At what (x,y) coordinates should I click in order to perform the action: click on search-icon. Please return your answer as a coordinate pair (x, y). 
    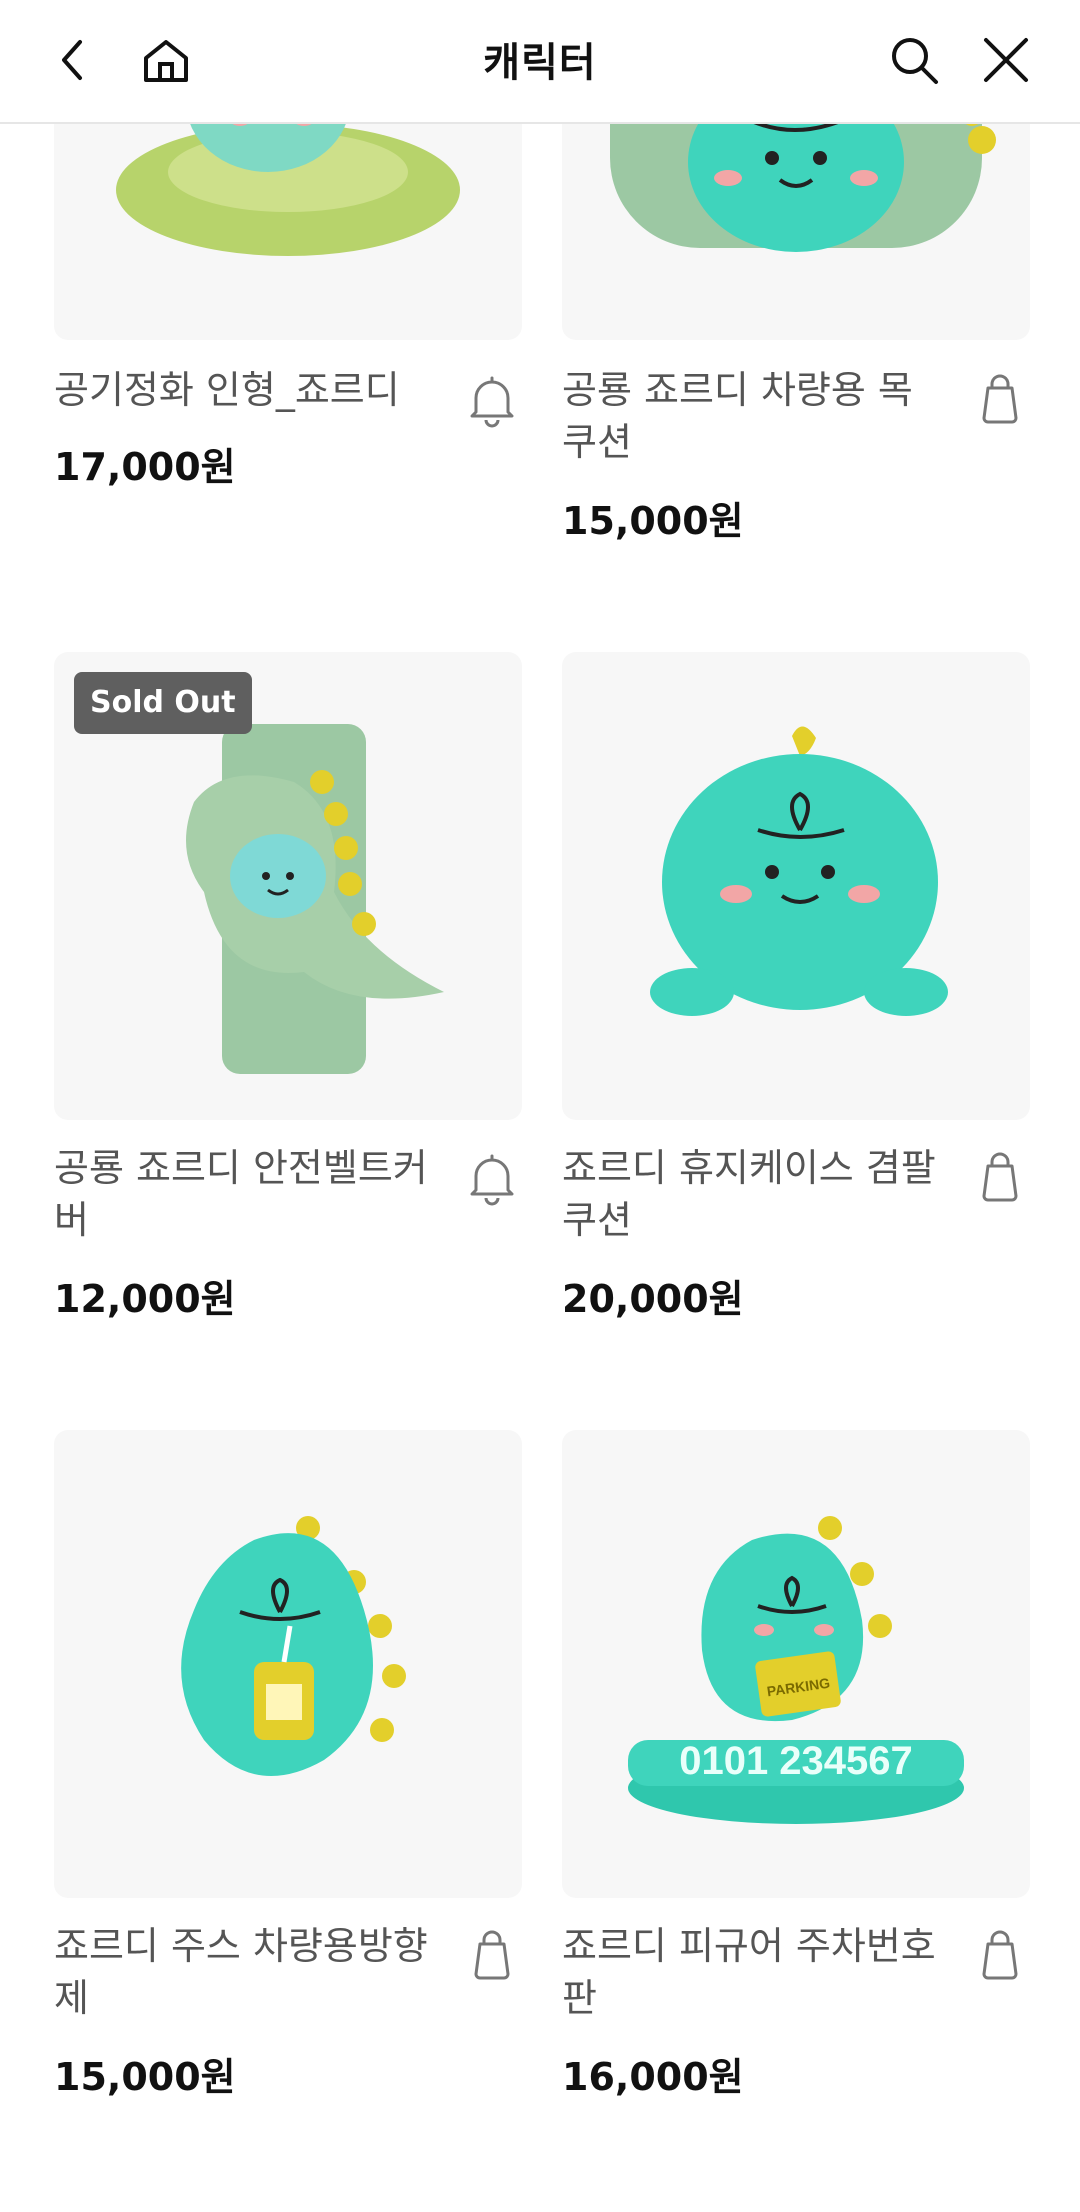
    Looking at the image, I should click on (915, 61).